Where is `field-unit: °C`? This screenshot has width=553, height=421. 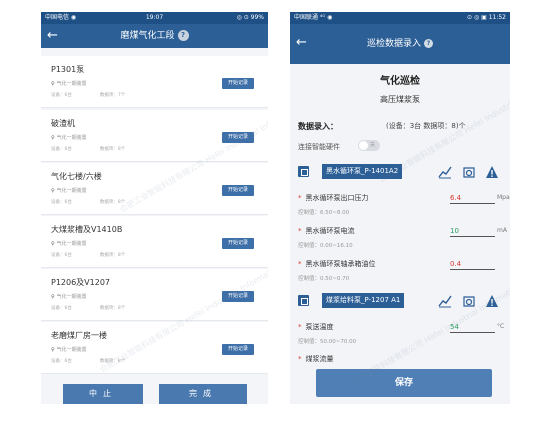
field-unit: °C is located at coordinates (501, 326).